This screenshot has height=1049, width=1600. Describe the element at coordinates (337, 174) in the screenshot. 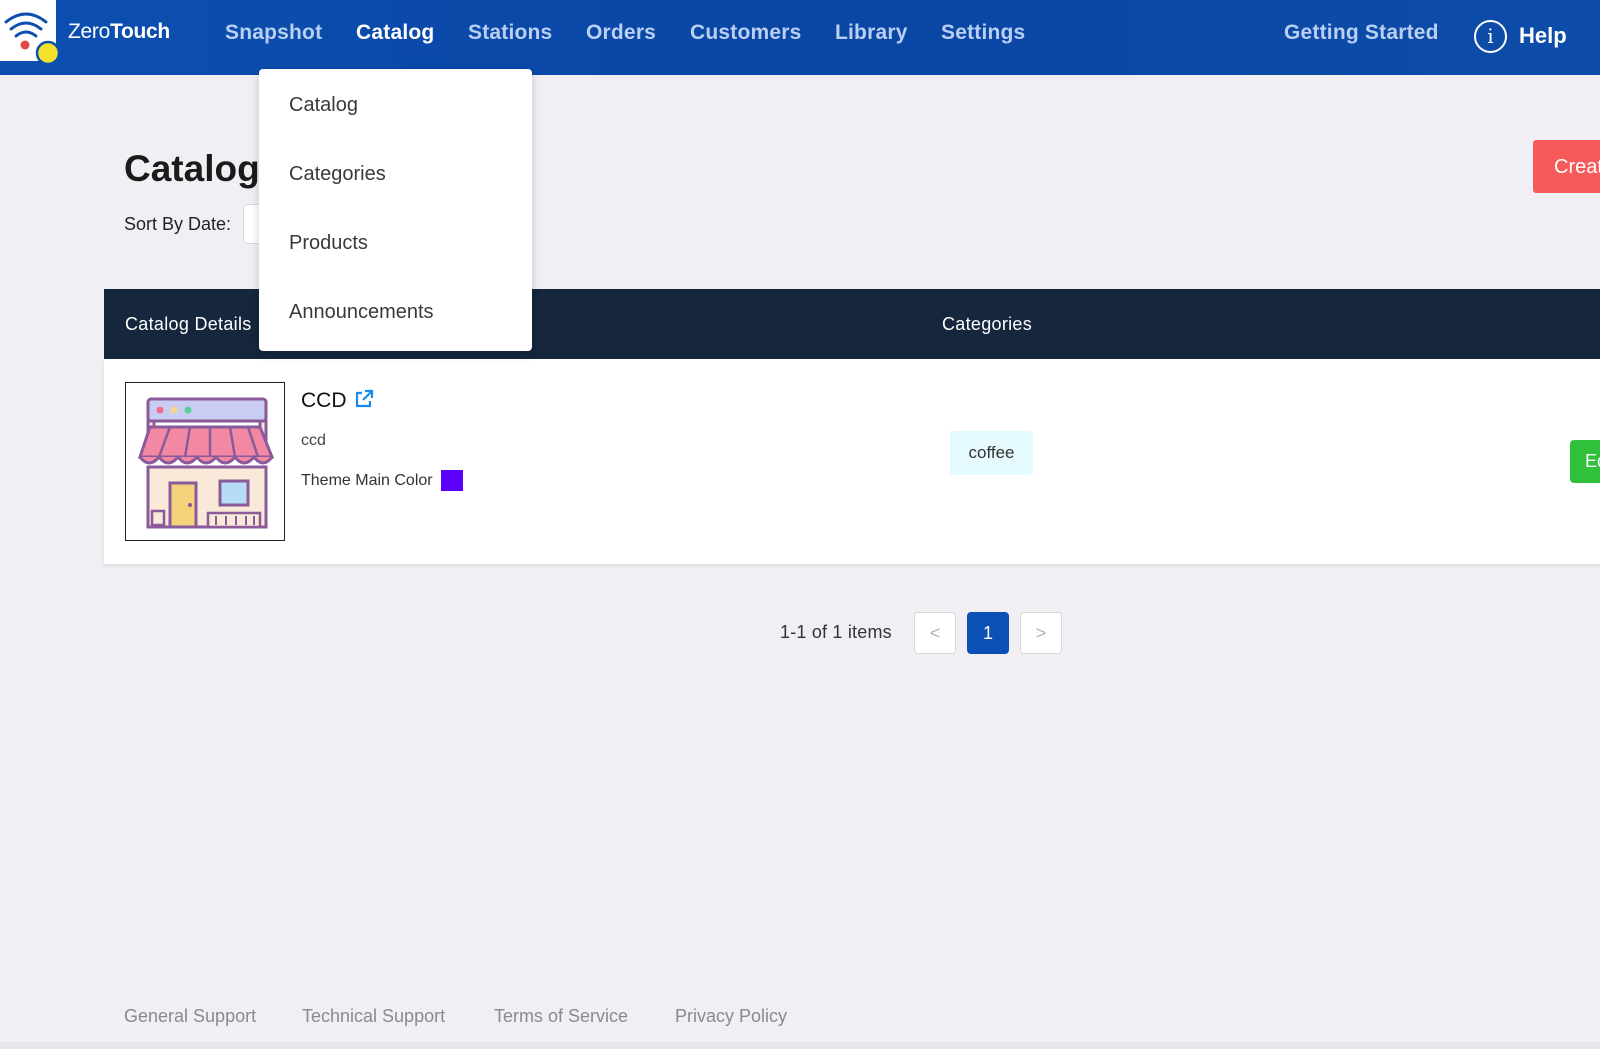

I see `dropdown-item-categories: Categories` at that location.